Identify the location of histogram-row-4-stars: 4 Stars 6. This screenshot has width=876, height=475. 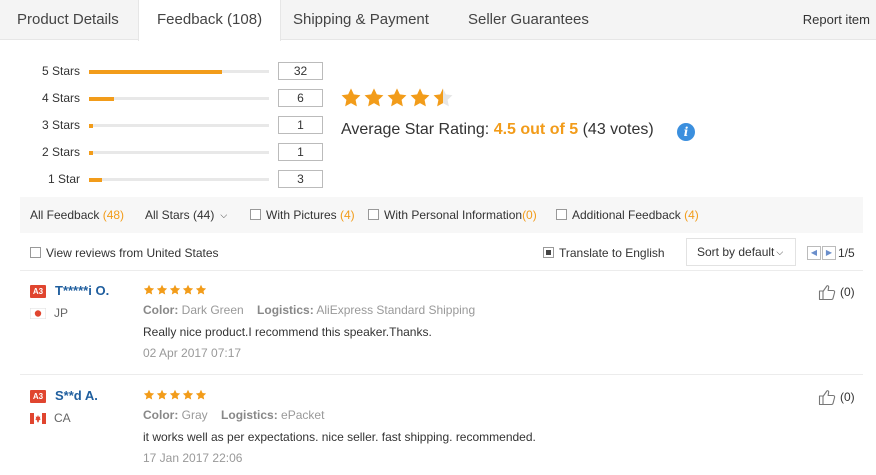
(165, 98).